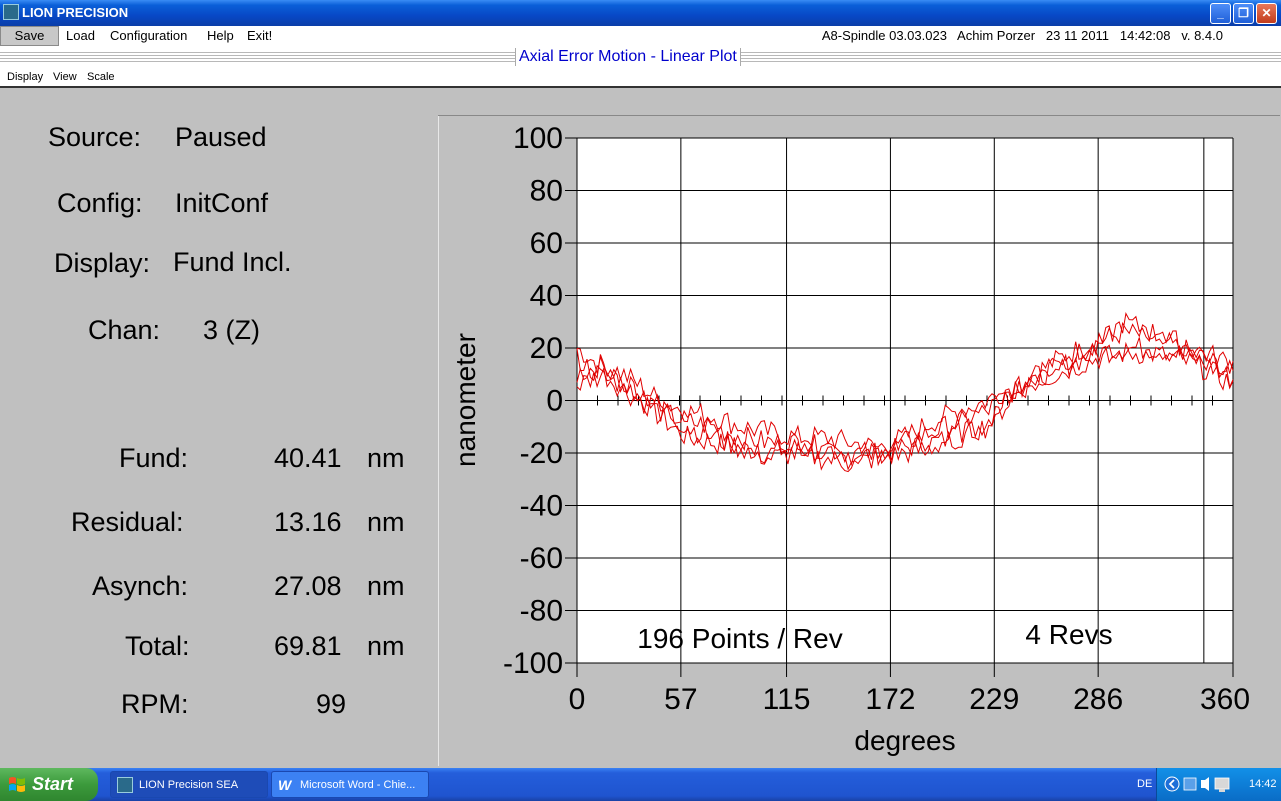  Describe the element at coordinates (65, 77) in the screenshot. I see `menu-view: View` at that location.